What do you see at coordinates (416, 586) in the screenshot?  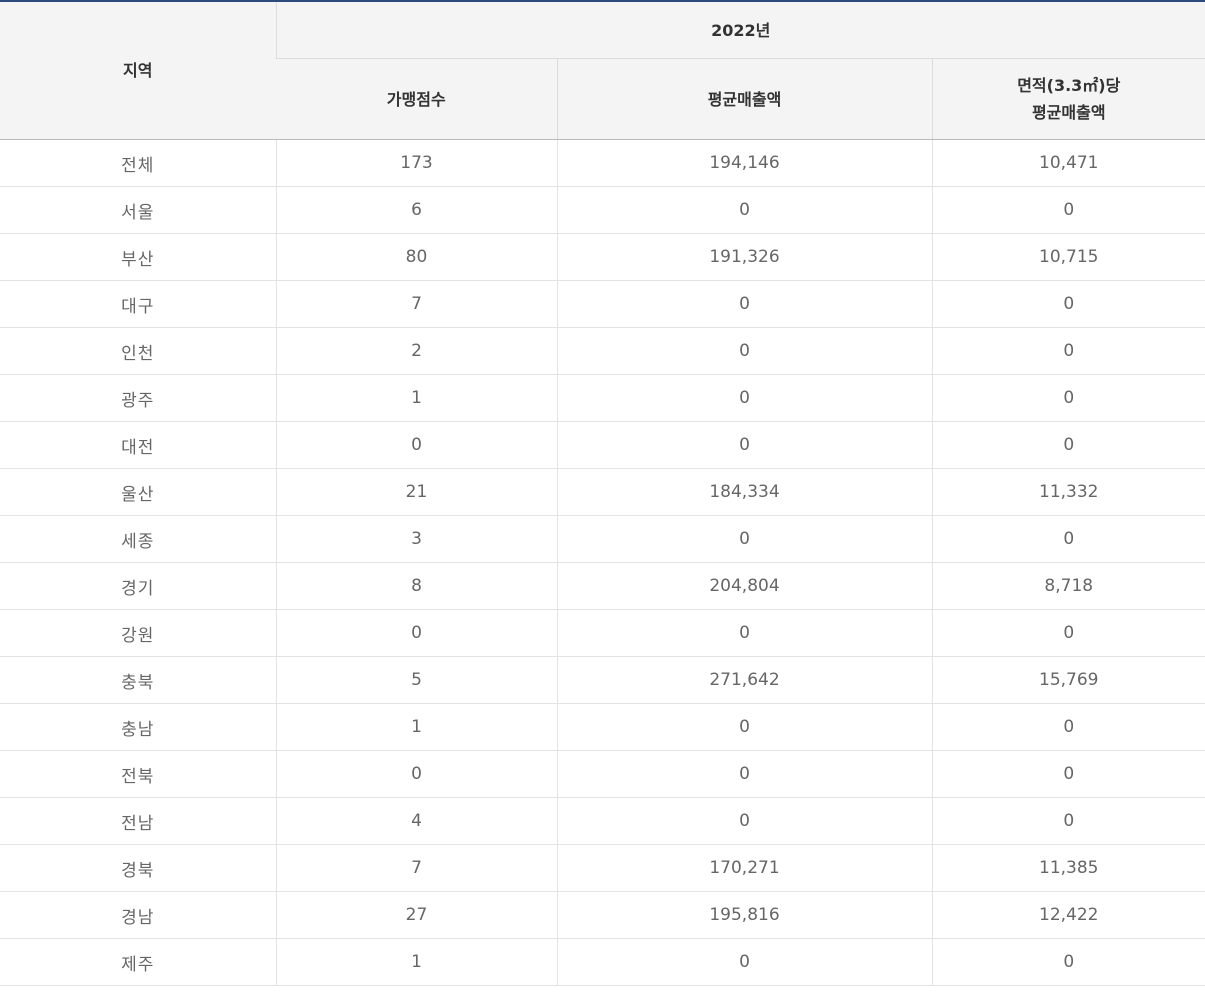 I see `cell-store-count: 8` at bounding box center [416, 586].